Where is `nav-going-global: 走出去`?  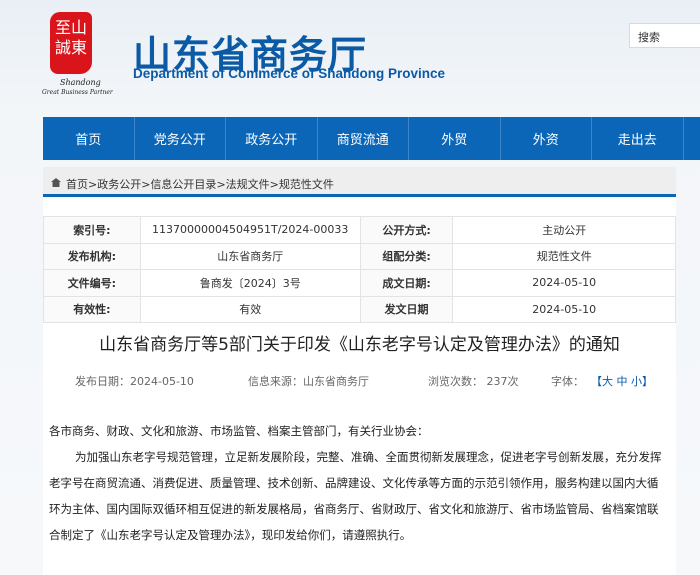
nav-going-global: 走出去 is located at coordinates (638, 138).